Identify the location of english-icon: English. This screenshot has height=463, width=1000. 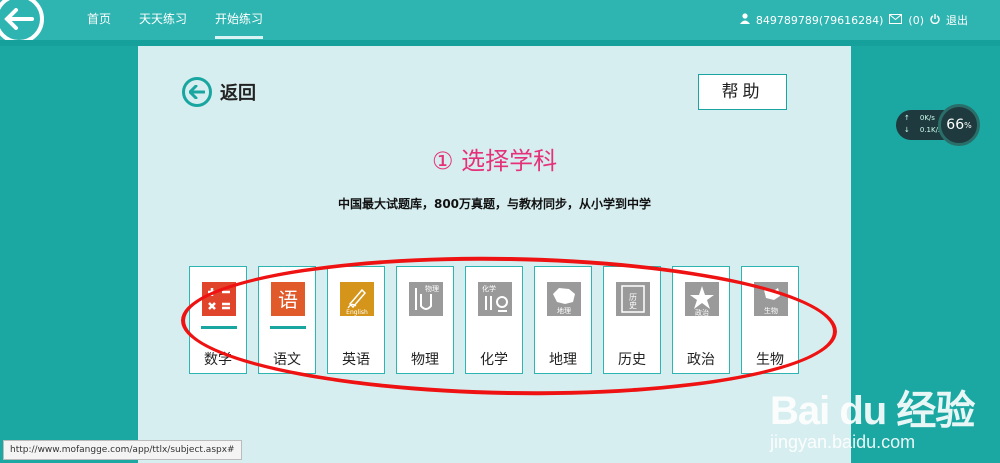
(357, 299).